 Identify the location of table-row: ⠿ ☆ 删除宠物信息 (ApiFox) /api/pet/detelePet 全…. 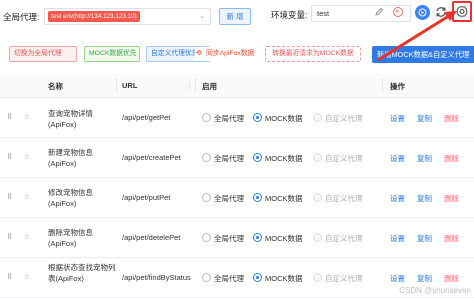
(237, 238).